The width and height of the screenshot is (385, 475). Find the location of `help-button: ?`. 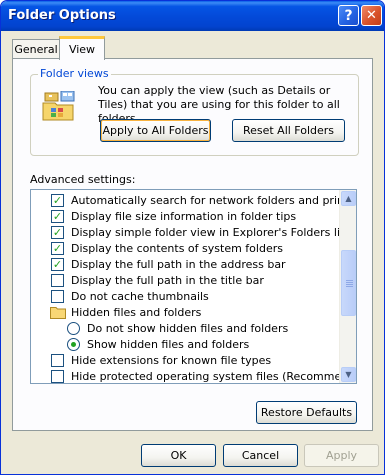

help-button: ? is located at coordinates (348, 15).